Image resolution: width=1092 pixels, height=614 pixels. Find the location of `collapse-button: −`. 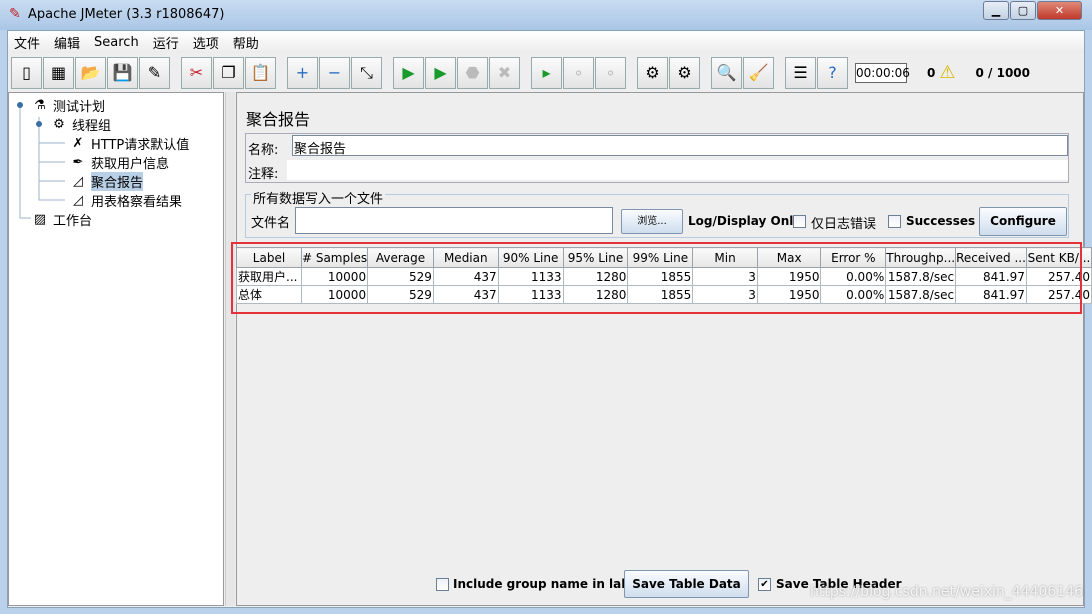

collapse-button: − is located at coordinates (334, 72).